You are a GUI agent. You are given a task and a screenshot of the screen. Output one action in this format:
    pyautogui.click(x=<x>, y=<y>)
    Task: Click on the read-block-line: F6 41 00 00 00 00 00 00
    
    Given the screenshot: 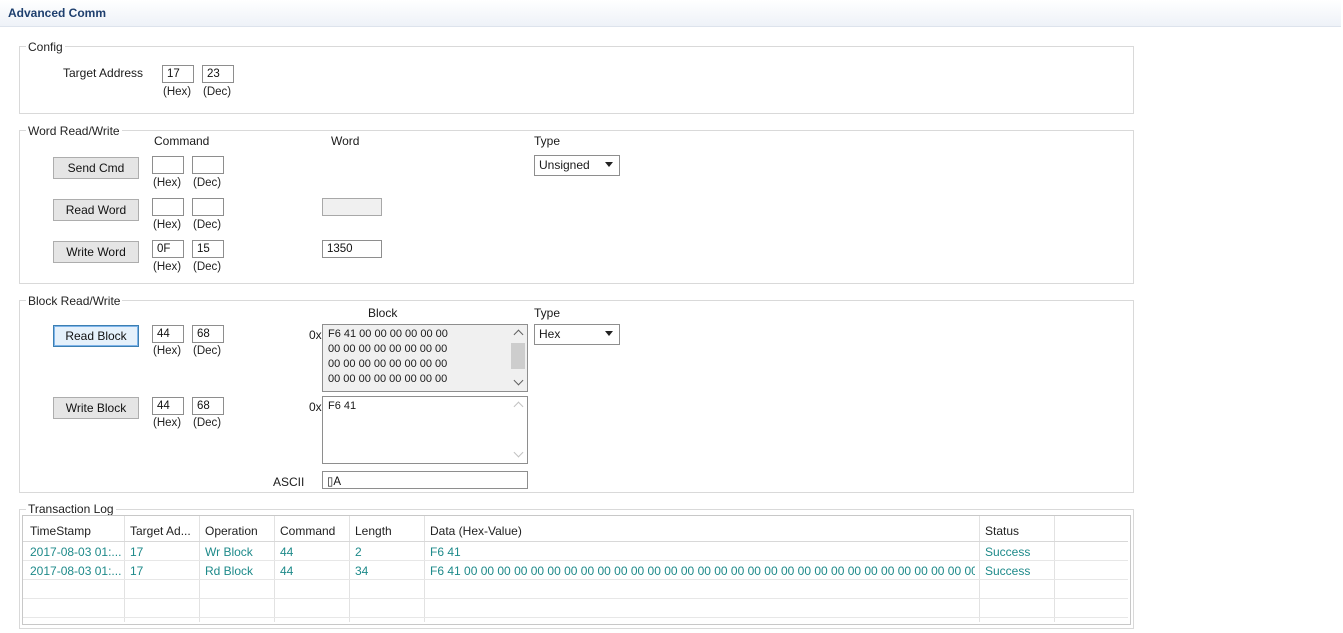 What is the action you would take?
    pyautogui.click(x=388, y=334)
    